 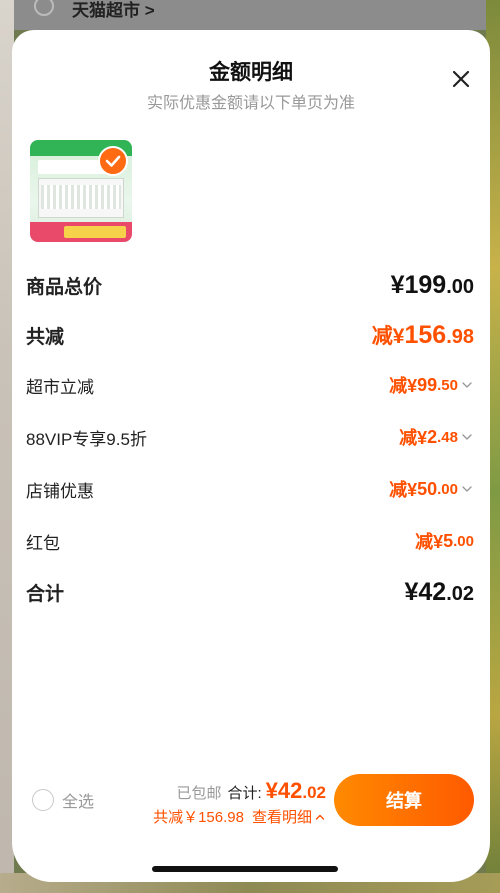 I want to click on discount-row-red-packet: 红包 减¥ 5.00, so click(x=250, y=541).